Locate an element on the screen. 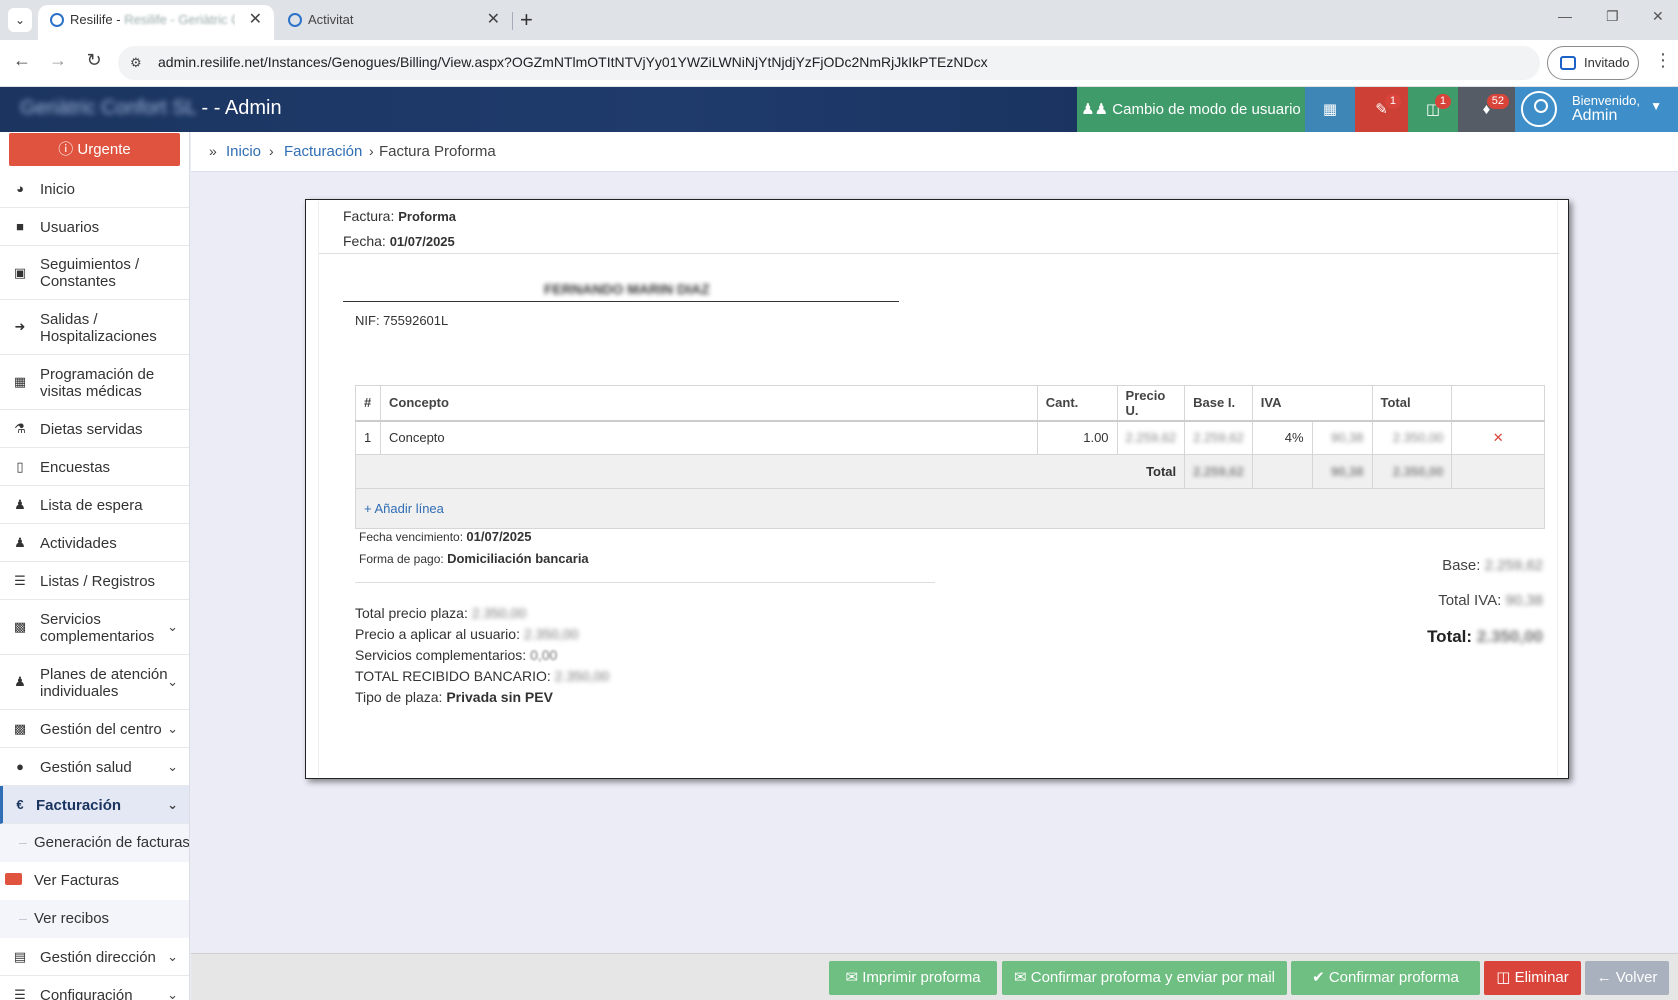 The height and width of the screenshot is (1000, 1678). sidebar-item-label: Gestión del centro is located at coordinates (101, 729).